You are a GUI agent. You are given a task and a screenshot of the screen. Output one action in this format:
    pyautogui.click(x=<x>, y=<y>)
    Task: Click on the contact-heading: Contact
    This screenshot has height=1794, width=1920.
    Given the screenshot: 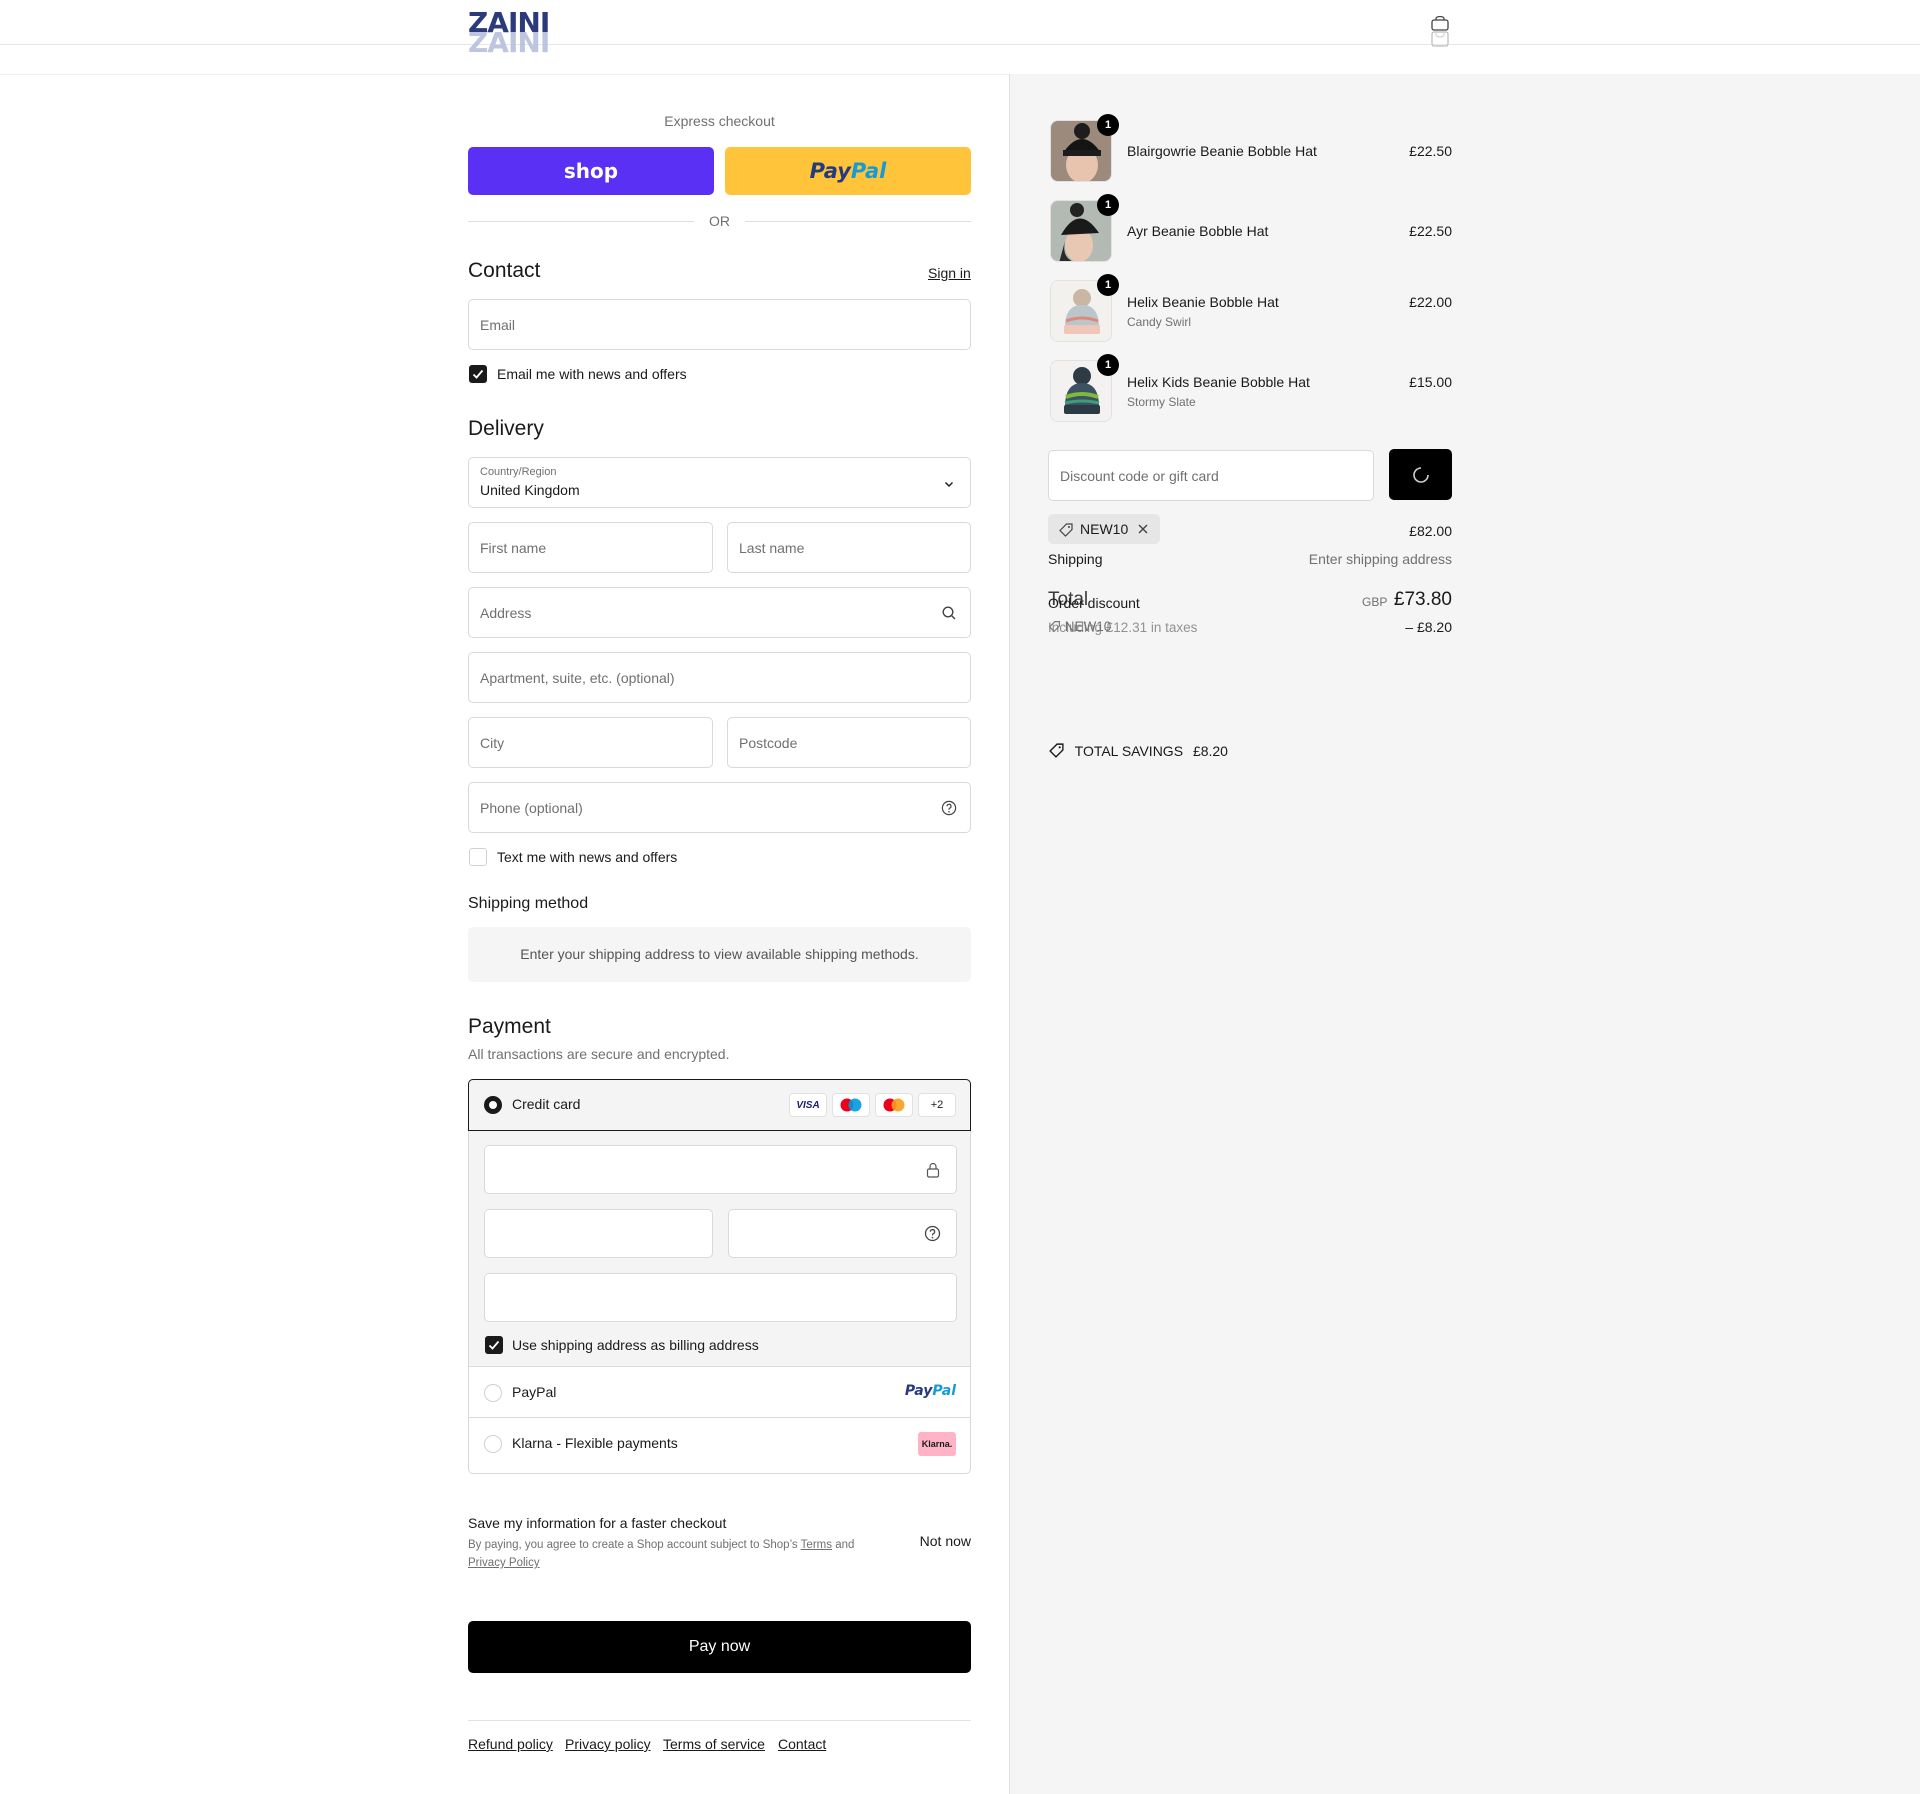 What is the action you would take?
    pyautogui.click(x=504, y=270)
    